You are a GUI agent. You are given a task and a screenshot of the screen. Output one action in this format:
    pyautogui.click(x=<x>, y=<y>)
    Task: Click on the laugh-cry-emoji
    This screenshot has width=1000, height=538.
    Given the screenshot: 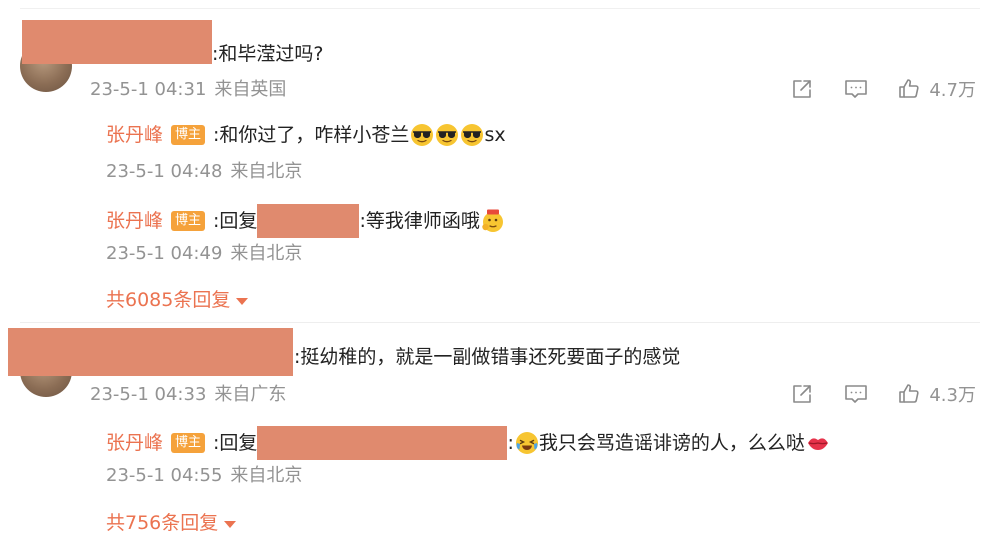 What is the action you would take?
    pyautogui.click(x=526, y=443)
    